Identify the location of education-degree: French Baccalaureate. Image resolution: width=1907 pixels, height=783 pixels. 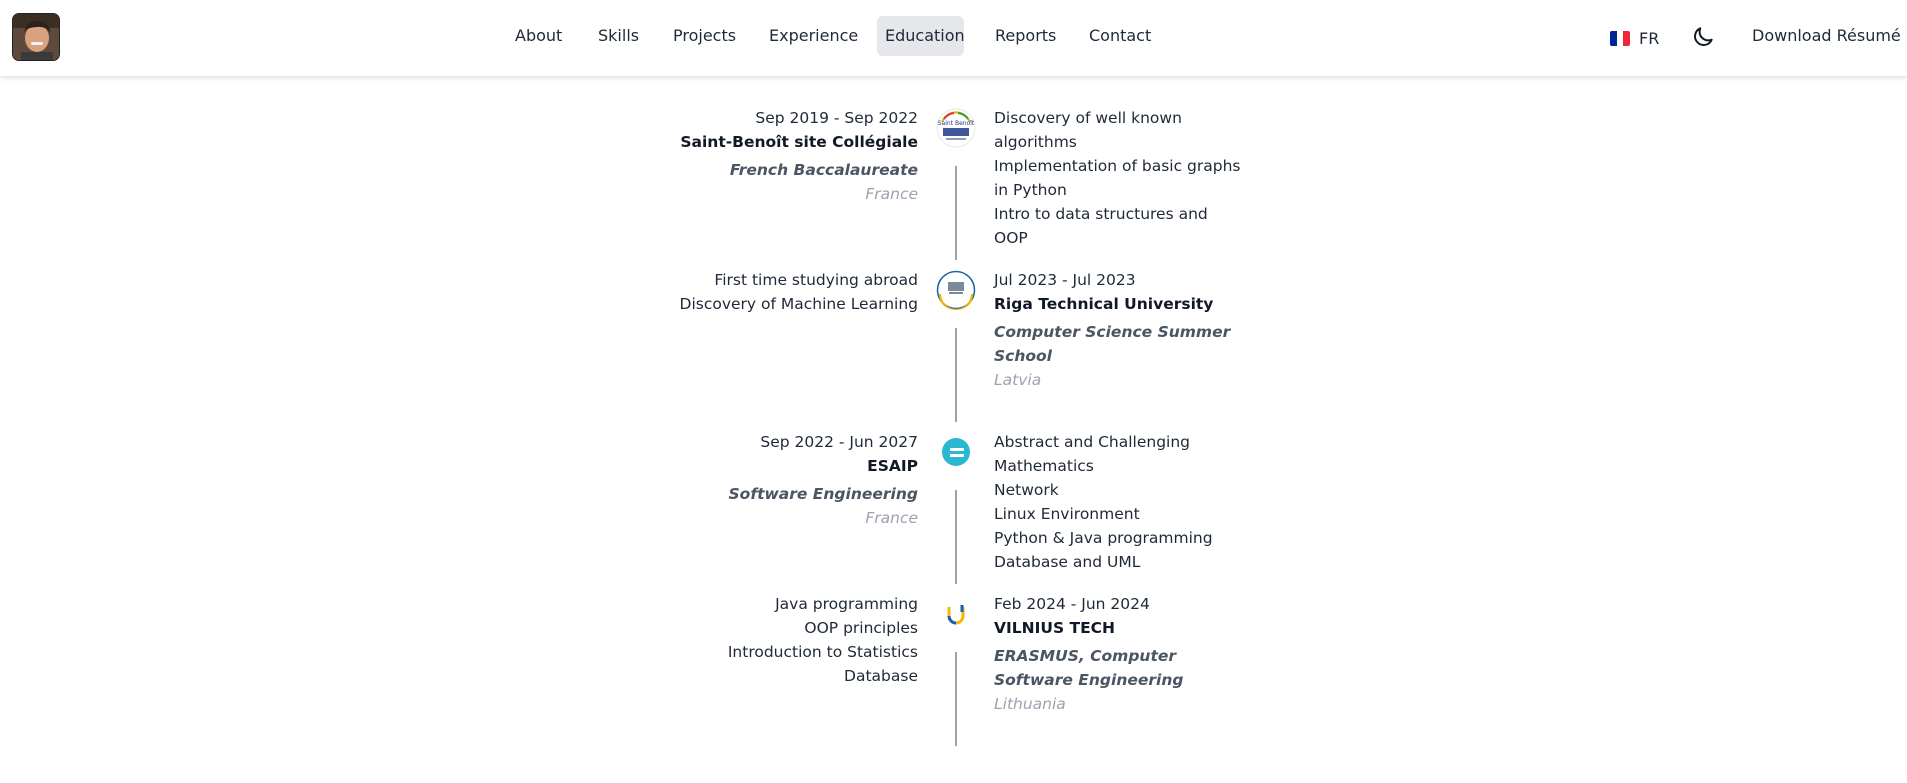
(823, 170).